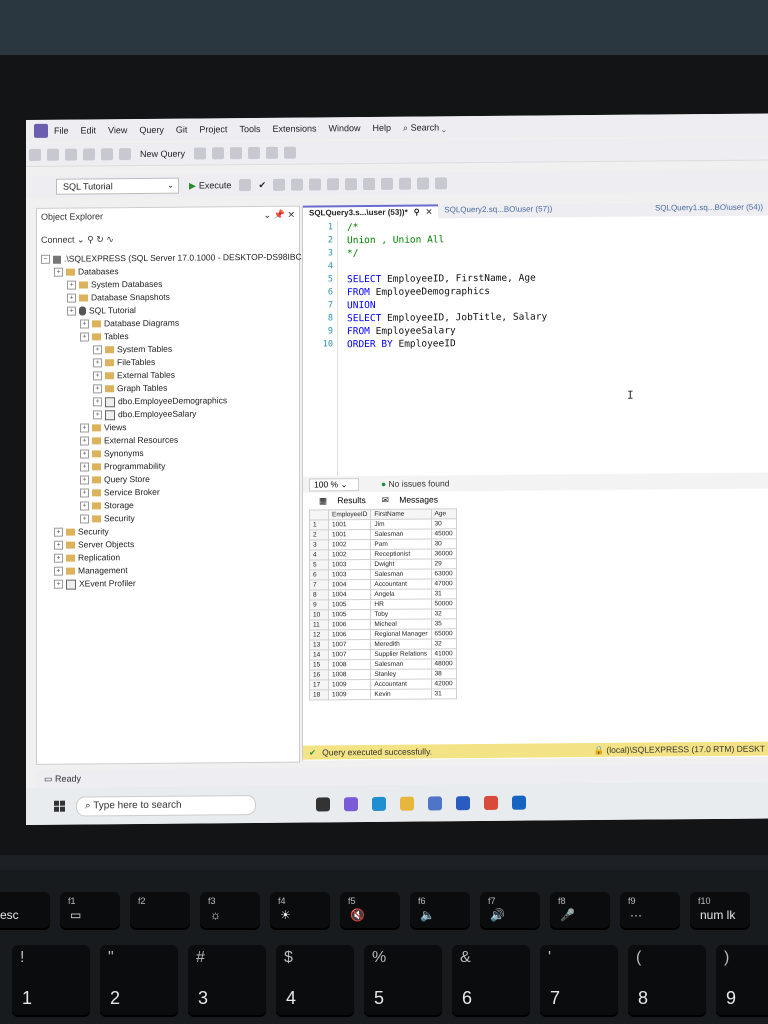 Image resolution: width=768 pixels, height=1024 pixels. I want to click on table-cell: 48000, so click(444, 663).